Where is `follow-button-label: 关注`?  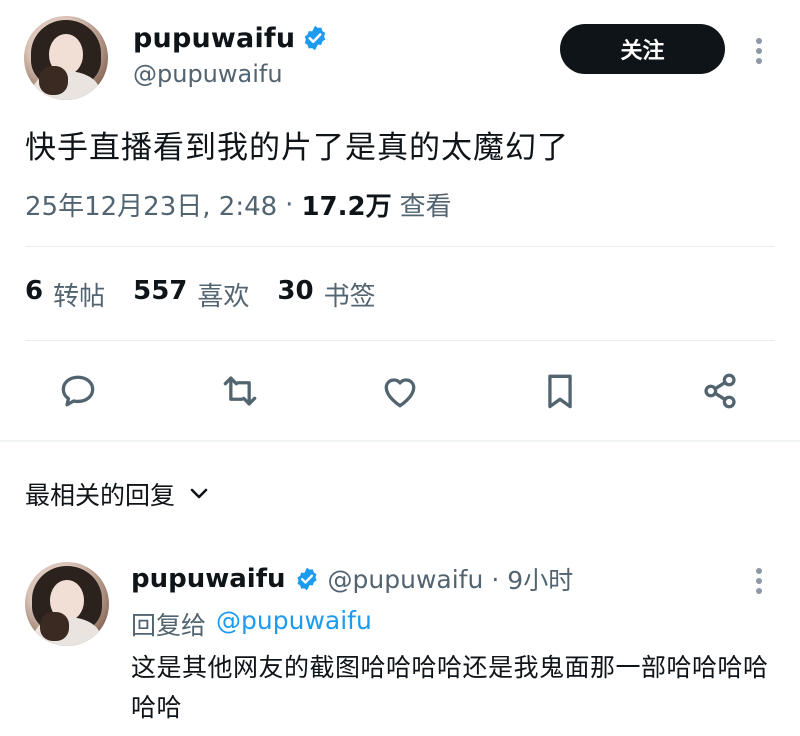 follow-button-label: 关注 is located at coordinates (642, 51).